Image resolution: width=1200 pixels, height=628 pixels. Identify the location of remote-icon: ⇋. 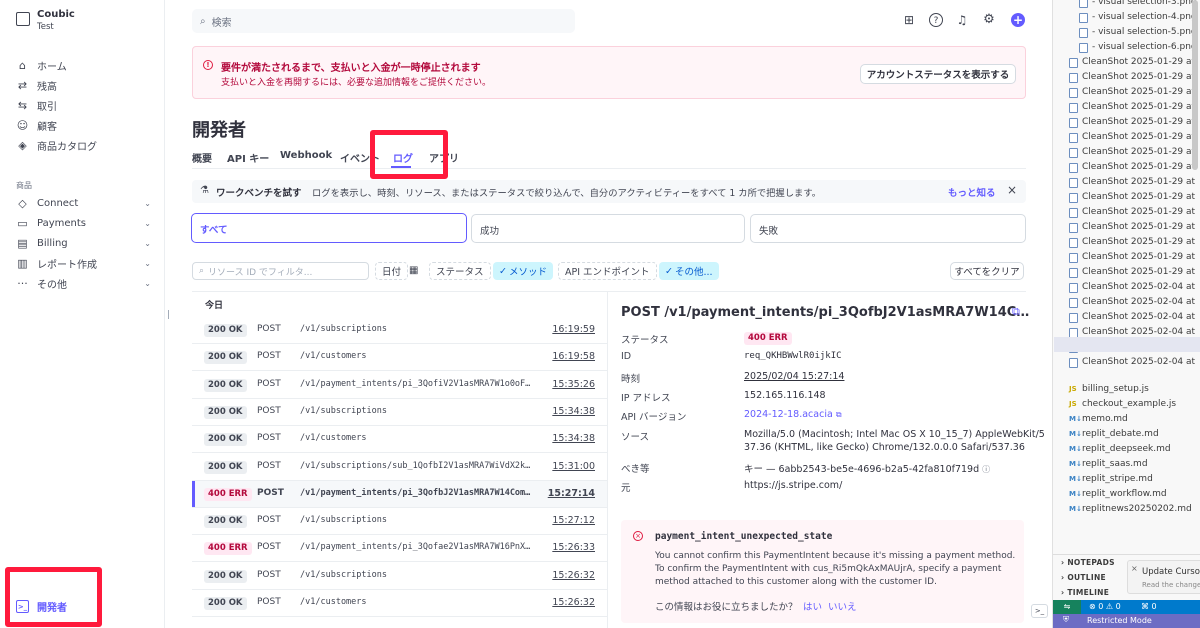
(1067, 607).